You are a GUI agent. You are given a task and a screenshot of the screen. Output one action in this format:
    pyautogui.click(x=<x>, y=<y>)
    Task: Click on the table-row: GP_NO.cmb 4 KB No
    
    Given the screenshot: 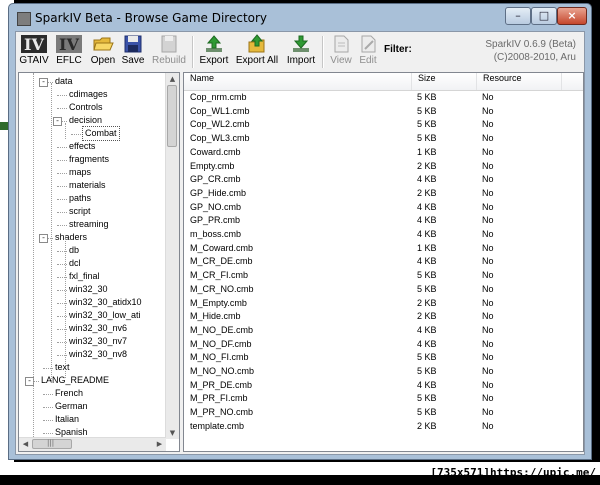 What is the action you would take?
    pyautogui.click(x=383, y=208)
    